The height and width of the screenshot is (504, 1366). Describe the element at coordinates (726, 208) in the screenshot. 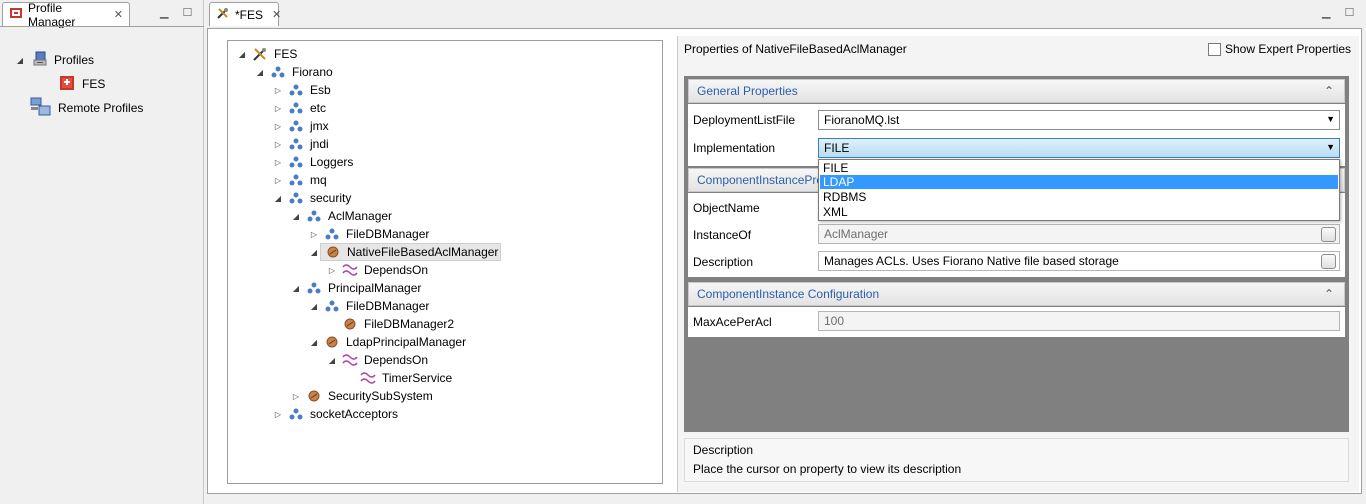

I see `objectname-label: ObjectName` at that location.